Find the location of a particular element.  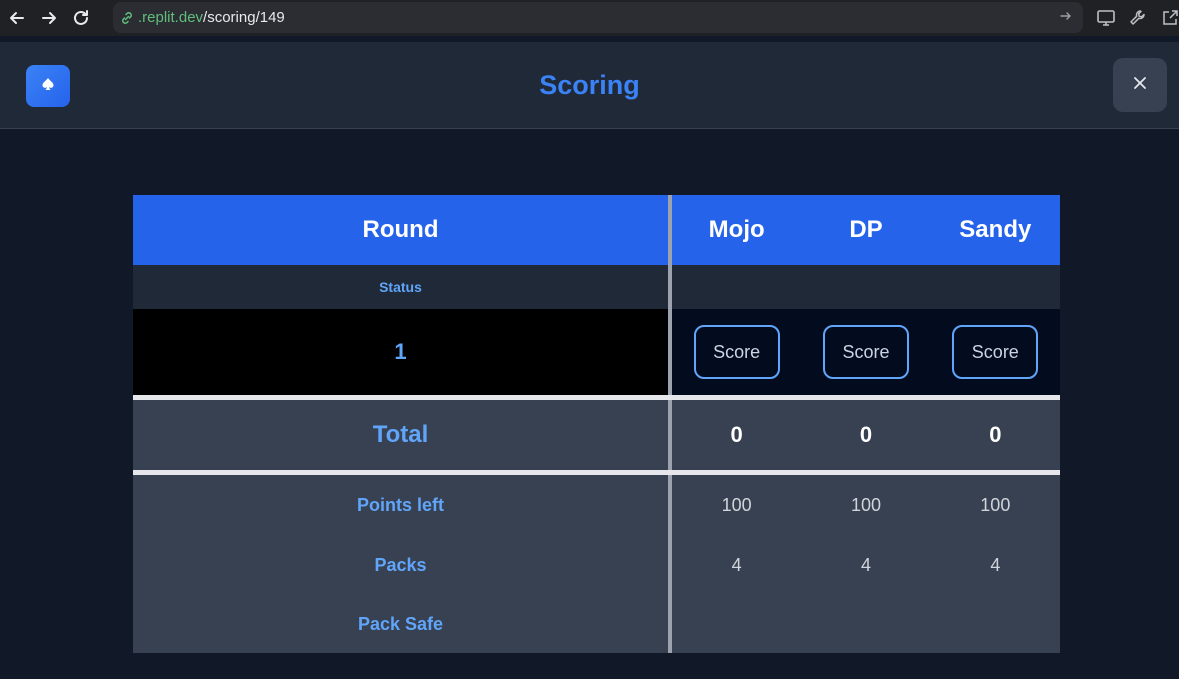

go-arrow-icon is located at coordinates (1066, 18).